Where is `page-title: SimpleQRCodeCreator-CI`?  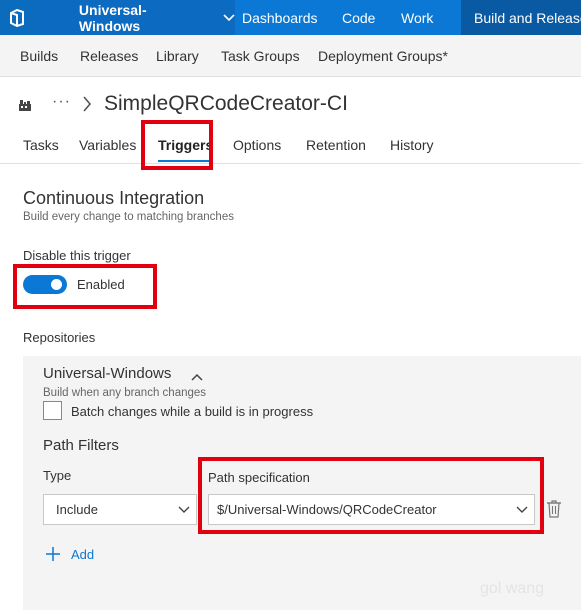 page-title: SimpleQRCodeCreator-CI is located at coordinates (226, 103).